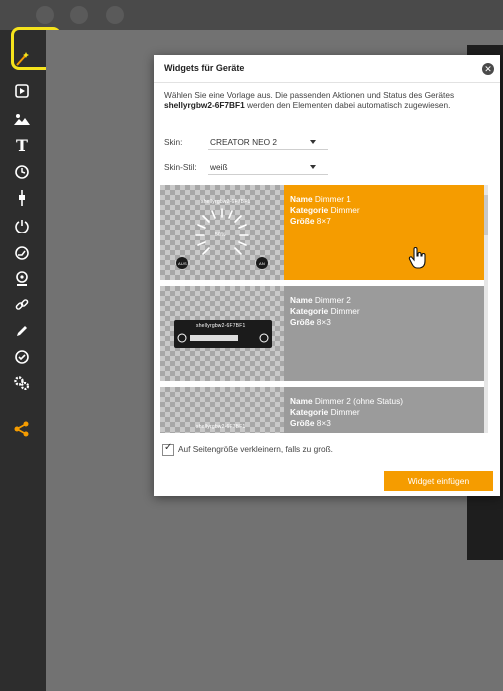  I want to click on widget-name: Dimmer 2 (ohne Status), so click(358, 401).